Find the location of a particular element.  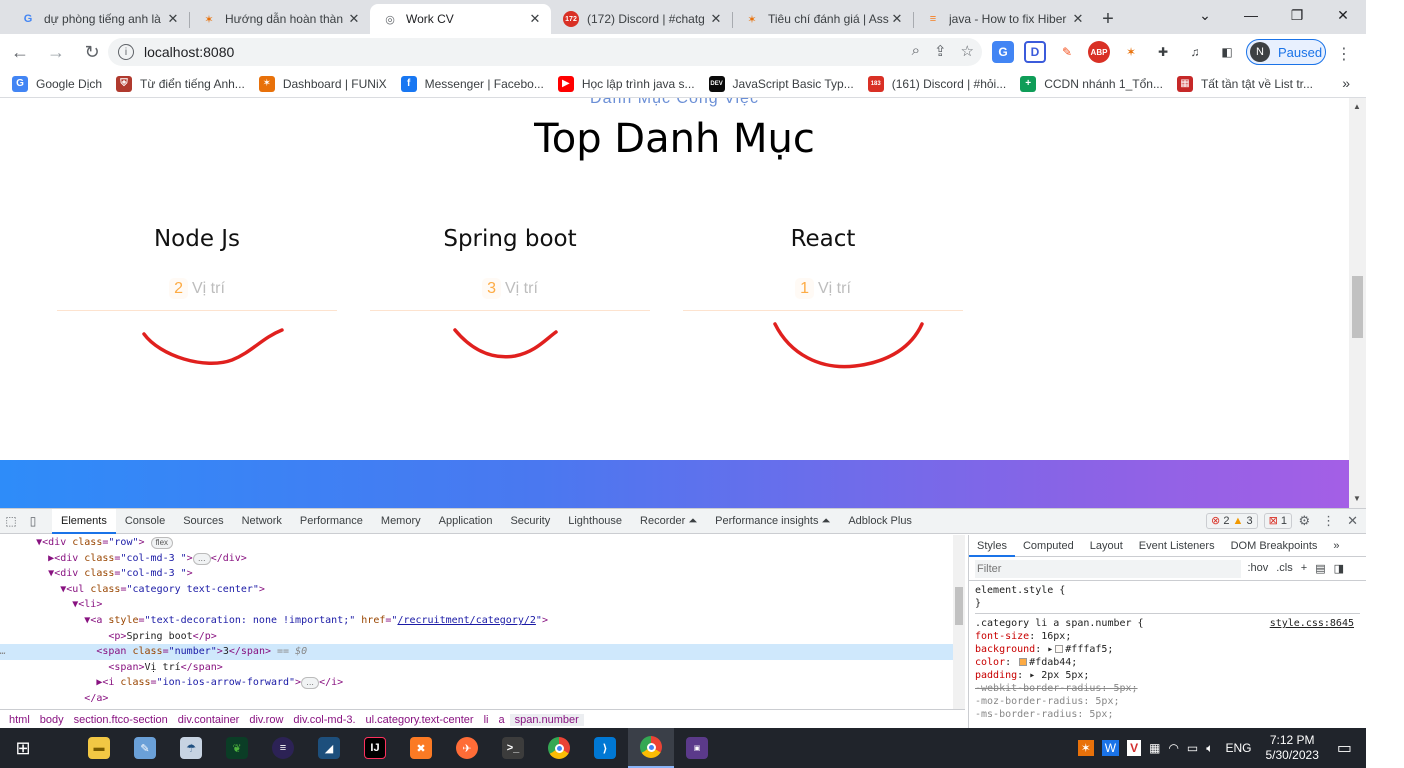

clock: 7:12 PM 5/30/2023 is located at coordinates (1291, 748).